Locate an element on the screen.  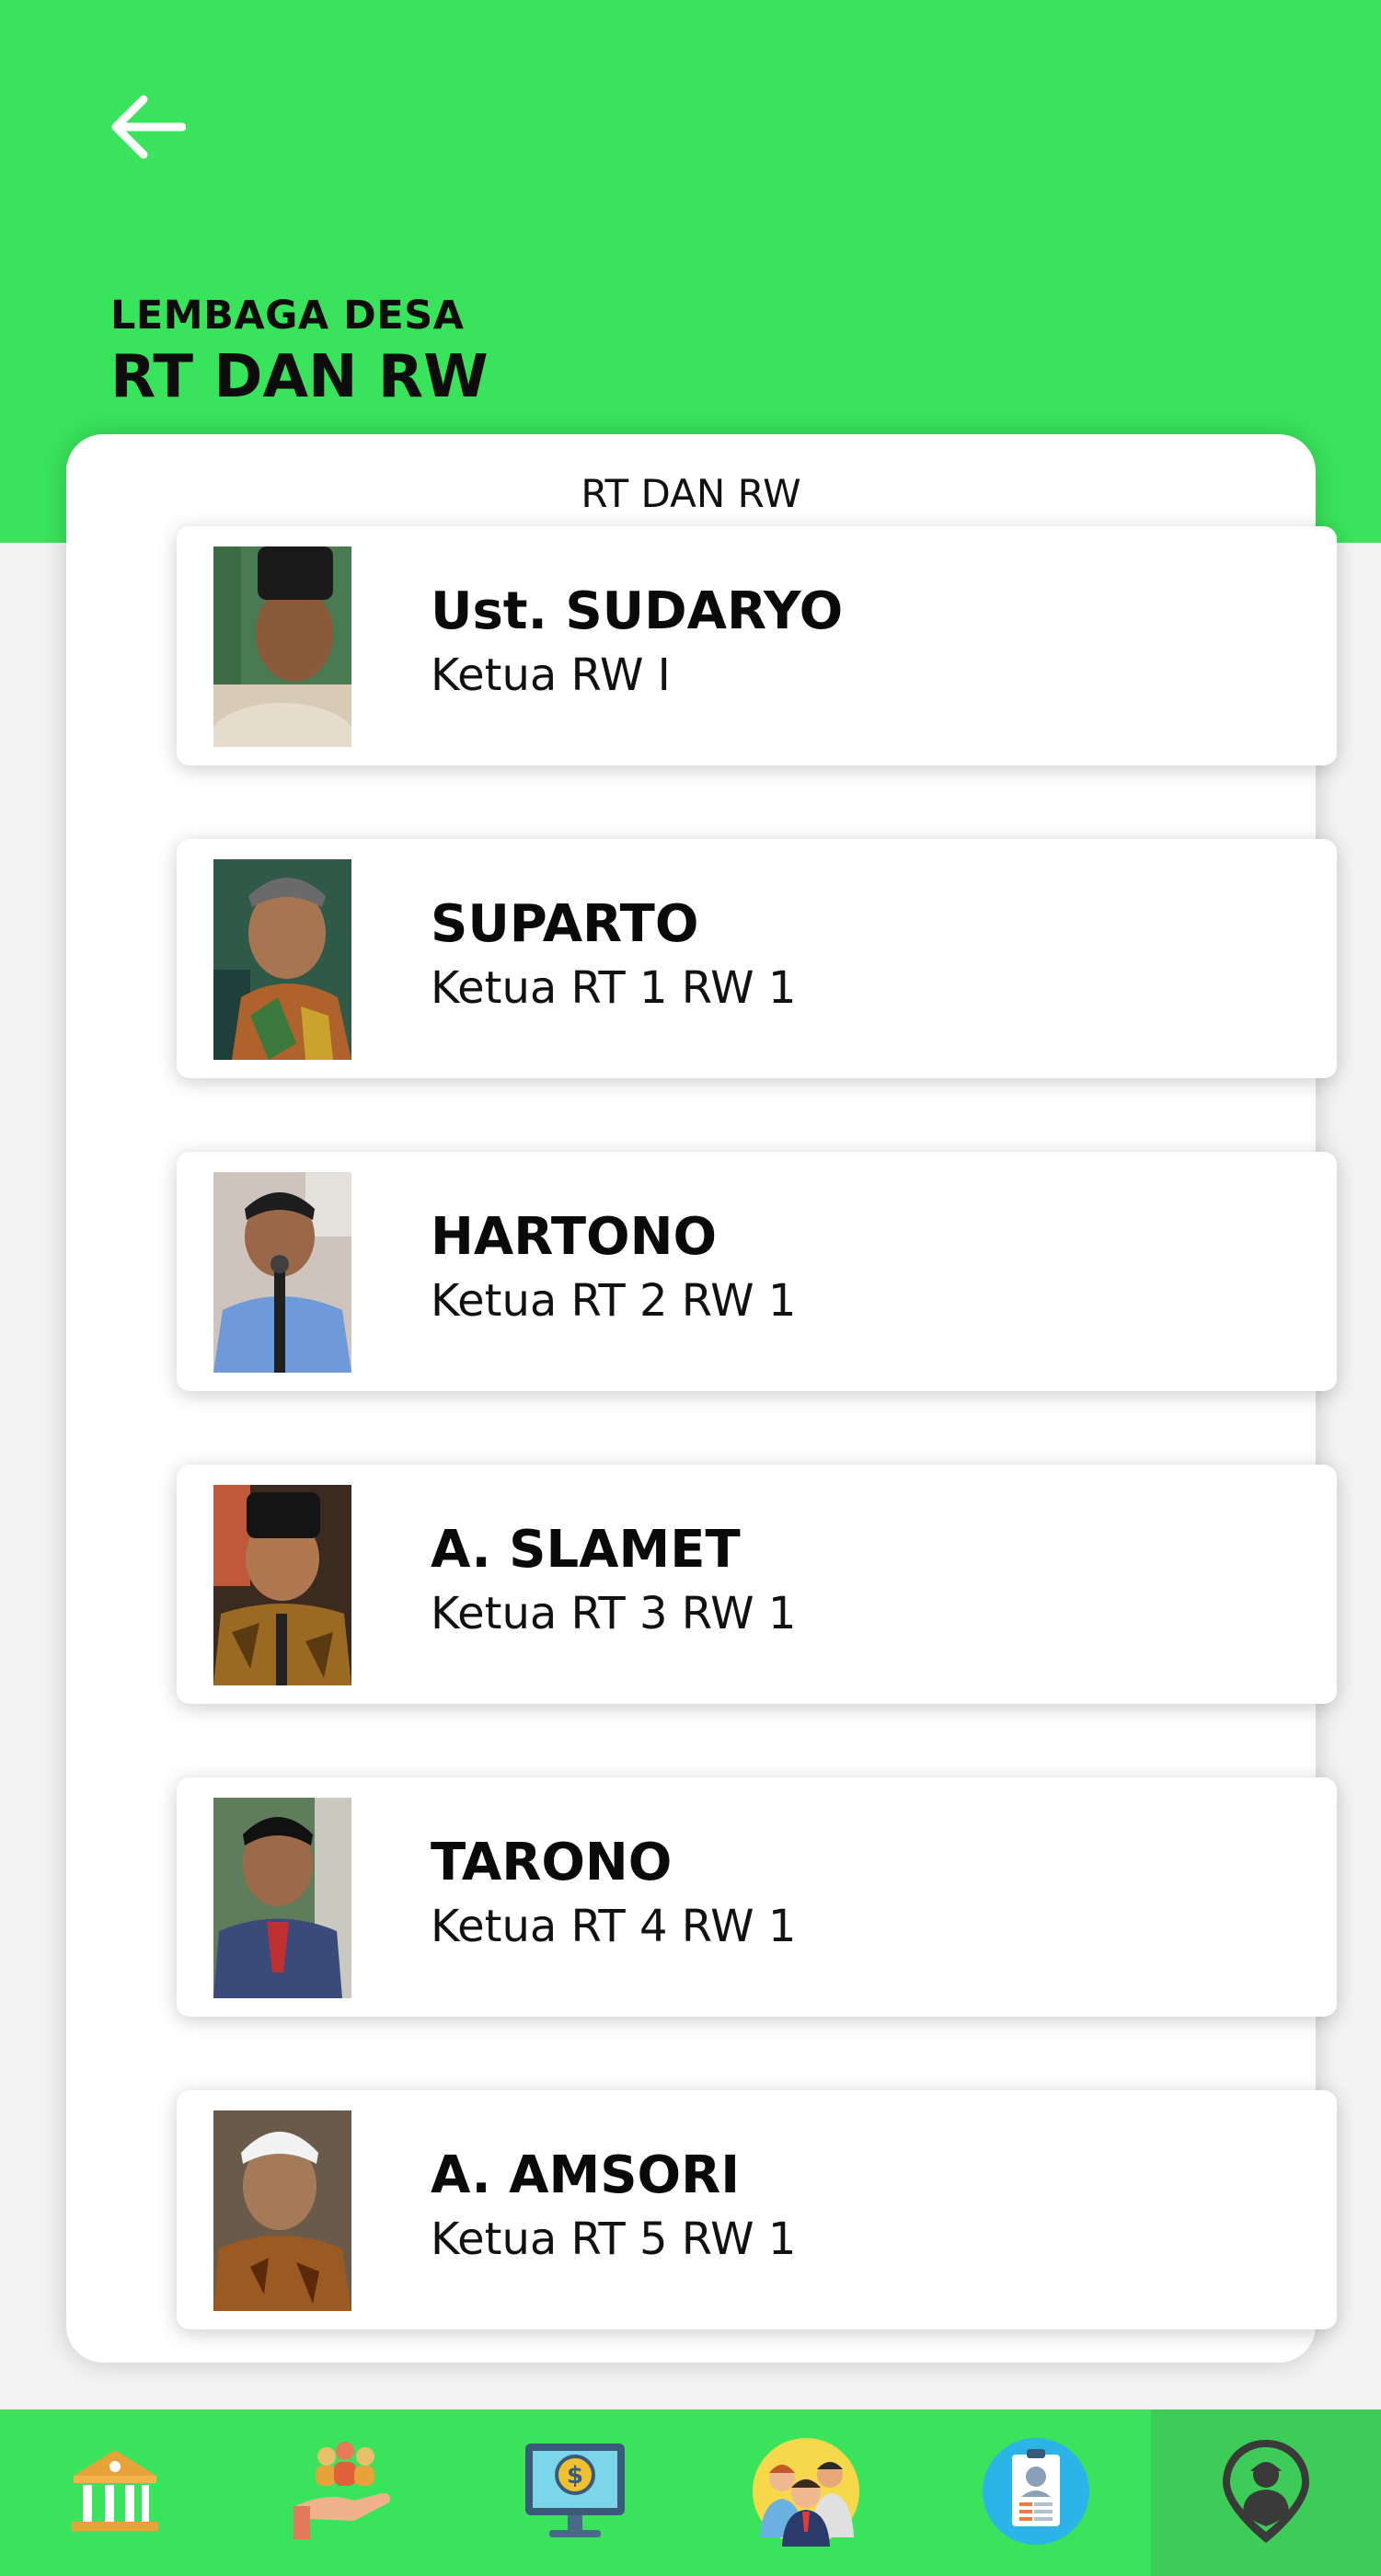
official-name: Ust. SUDARYO is located at coordinates (637, 611).